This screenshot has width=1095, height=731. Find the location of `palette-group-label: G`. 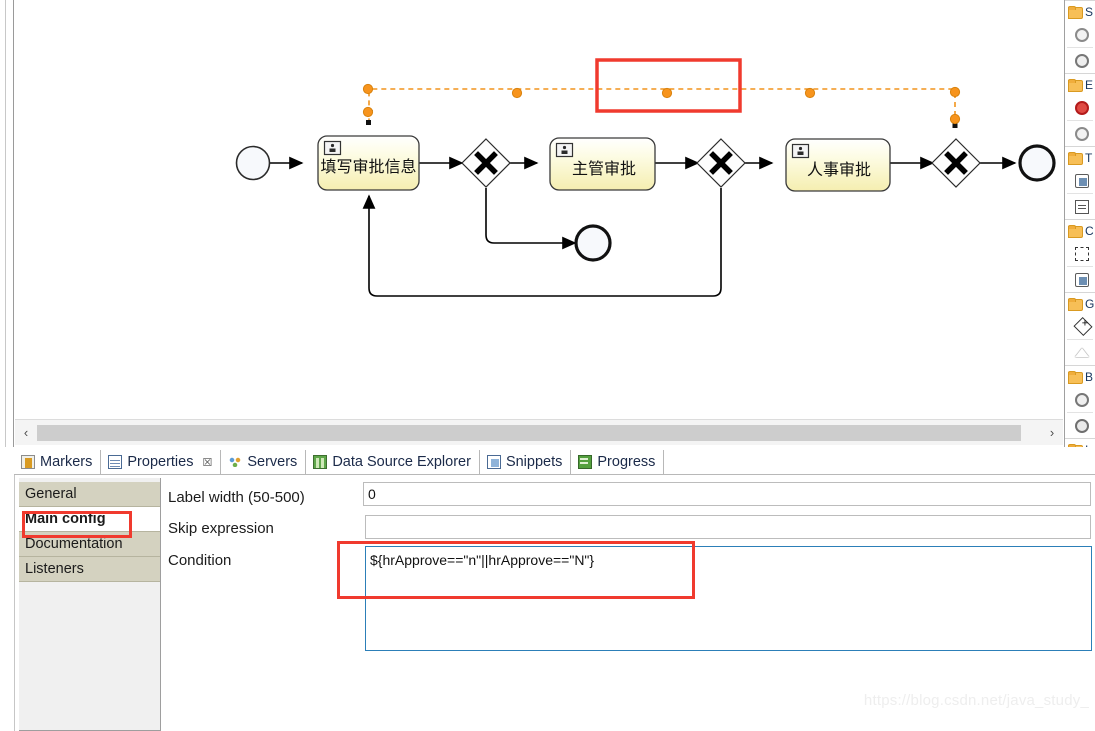

palette-group-label: G is located at coordinates (1090, 303).